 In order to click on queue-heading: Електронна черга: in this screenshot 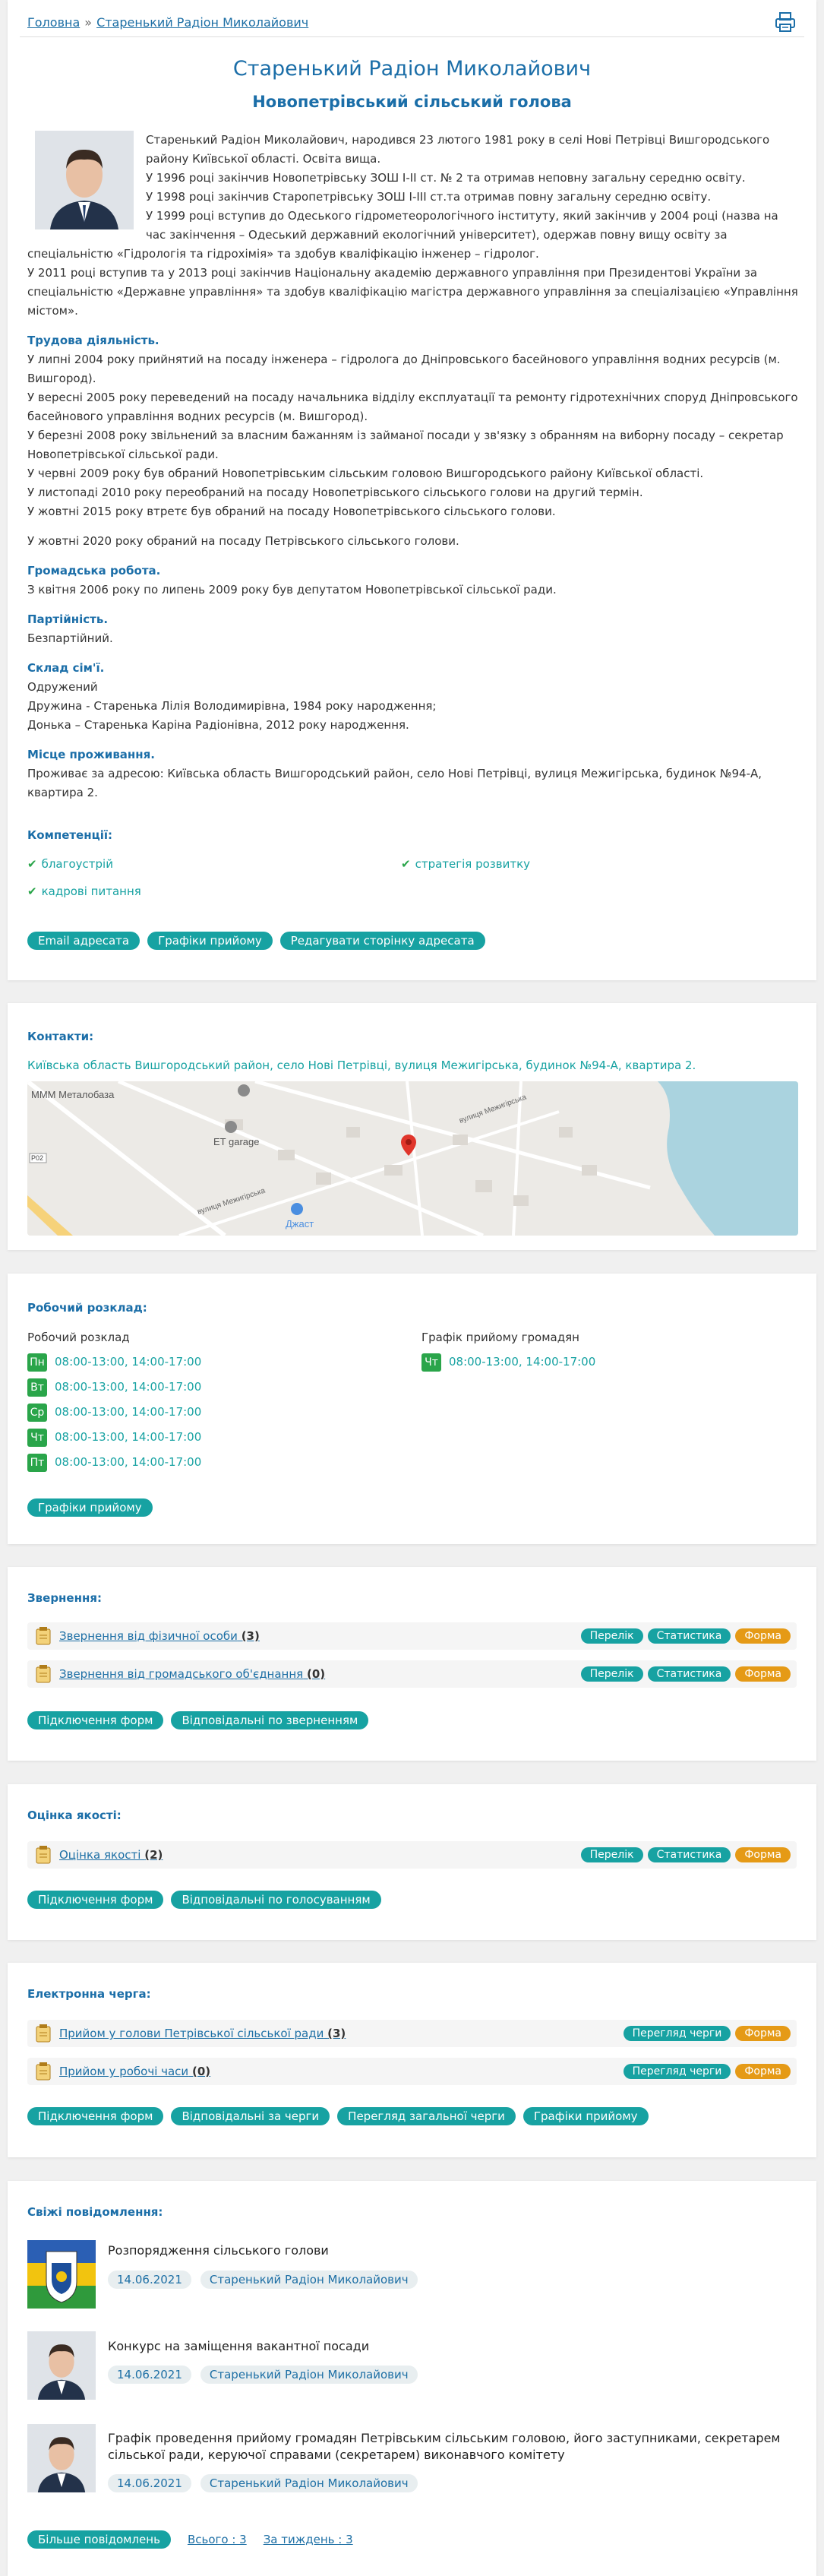, I will do `click(89, 1994)`.